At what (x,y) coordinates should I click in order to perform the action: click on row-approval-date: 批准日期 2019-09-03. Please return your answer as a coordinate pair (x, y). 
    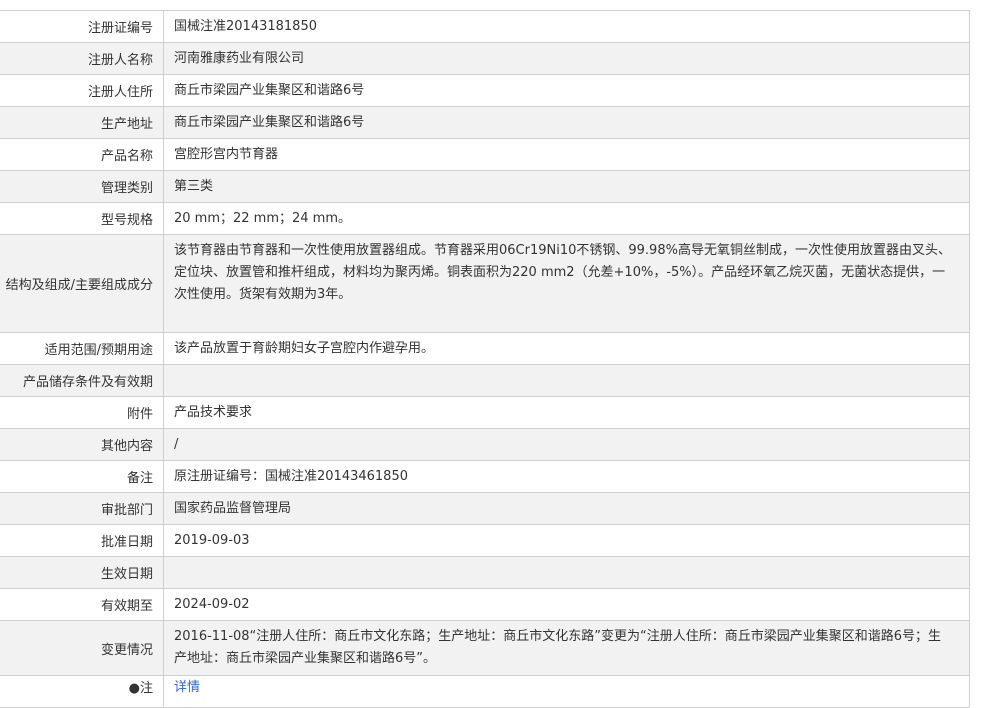
    Looking at the image, I should click on (485, 541).